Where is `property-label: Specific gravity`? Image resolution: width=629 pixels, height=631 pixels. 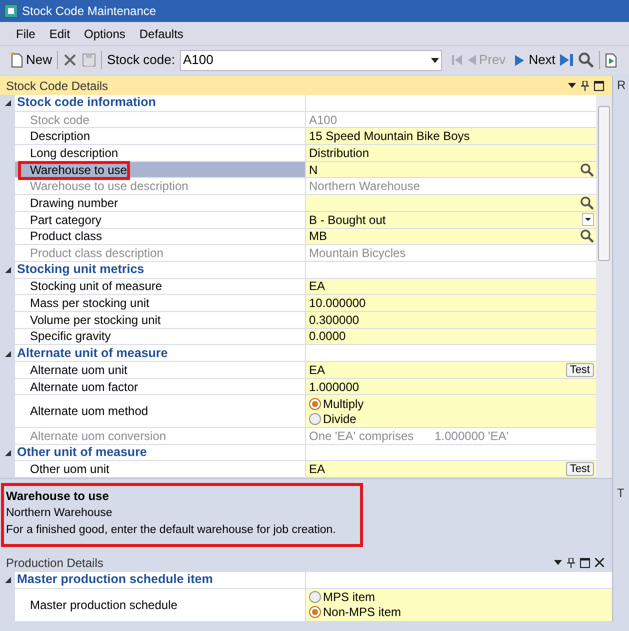 property-label: Specific gravity is located at coordinates (160, 337).